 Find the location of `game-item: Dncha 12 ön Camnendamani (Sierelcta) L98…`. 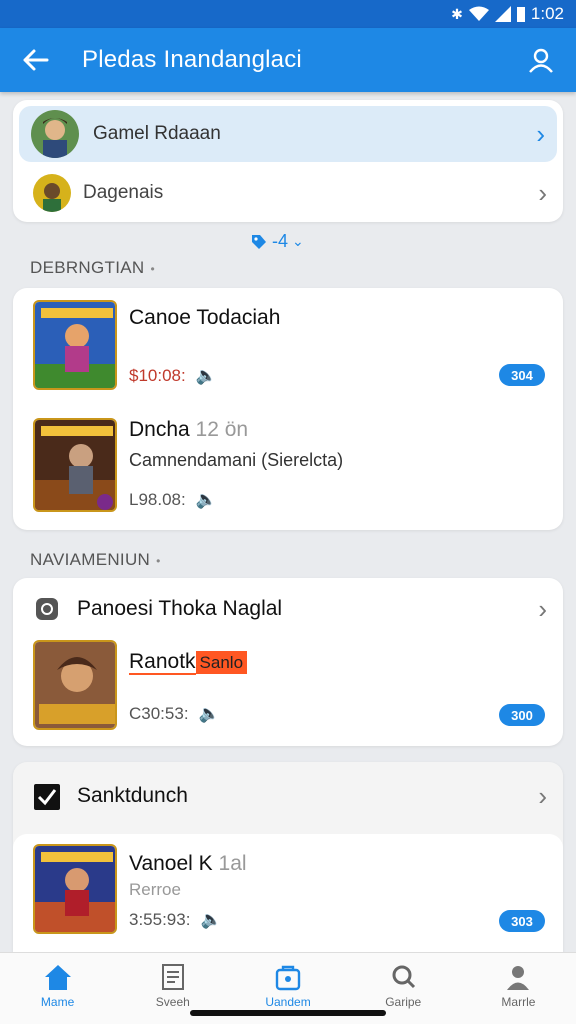

game-item: Dncha 12 ön Camnendamani (Sierelcta) L98… is located at coordinates (288, 468).